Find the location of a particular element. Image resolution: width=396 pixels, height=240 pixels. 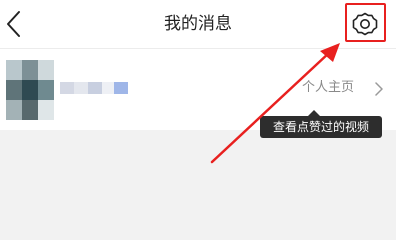

username-pixelated is located at coordinates (95, 88).